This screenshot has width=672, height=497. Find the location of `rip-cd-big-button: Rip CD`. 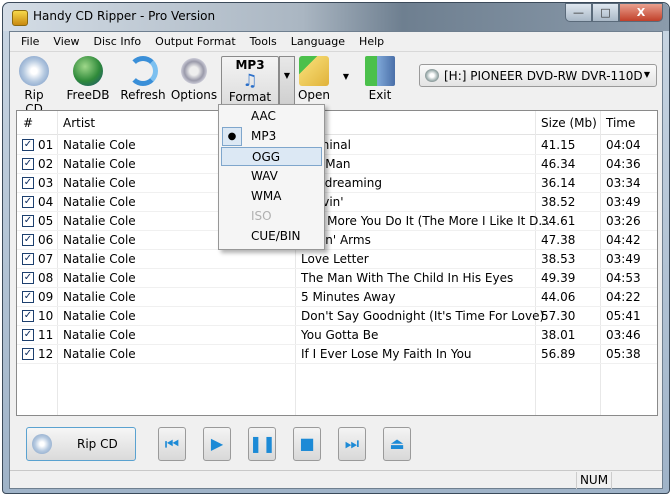

rip-cd-big-button: Rip CD is located at coordinates (81, 444).